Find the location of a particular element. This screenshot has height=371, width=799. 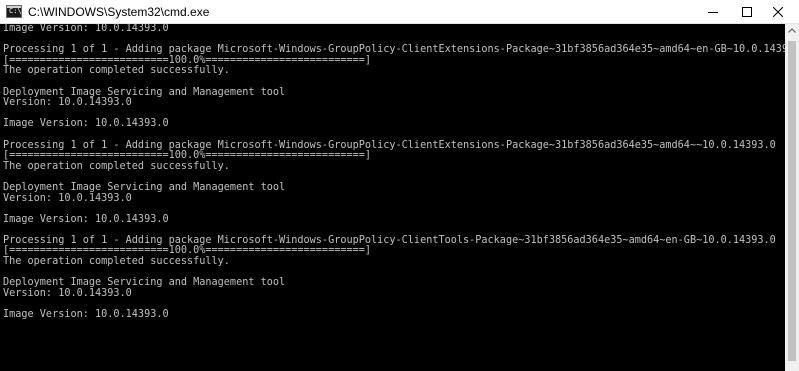

scroll-up-button is located at coordinates (792, 31).